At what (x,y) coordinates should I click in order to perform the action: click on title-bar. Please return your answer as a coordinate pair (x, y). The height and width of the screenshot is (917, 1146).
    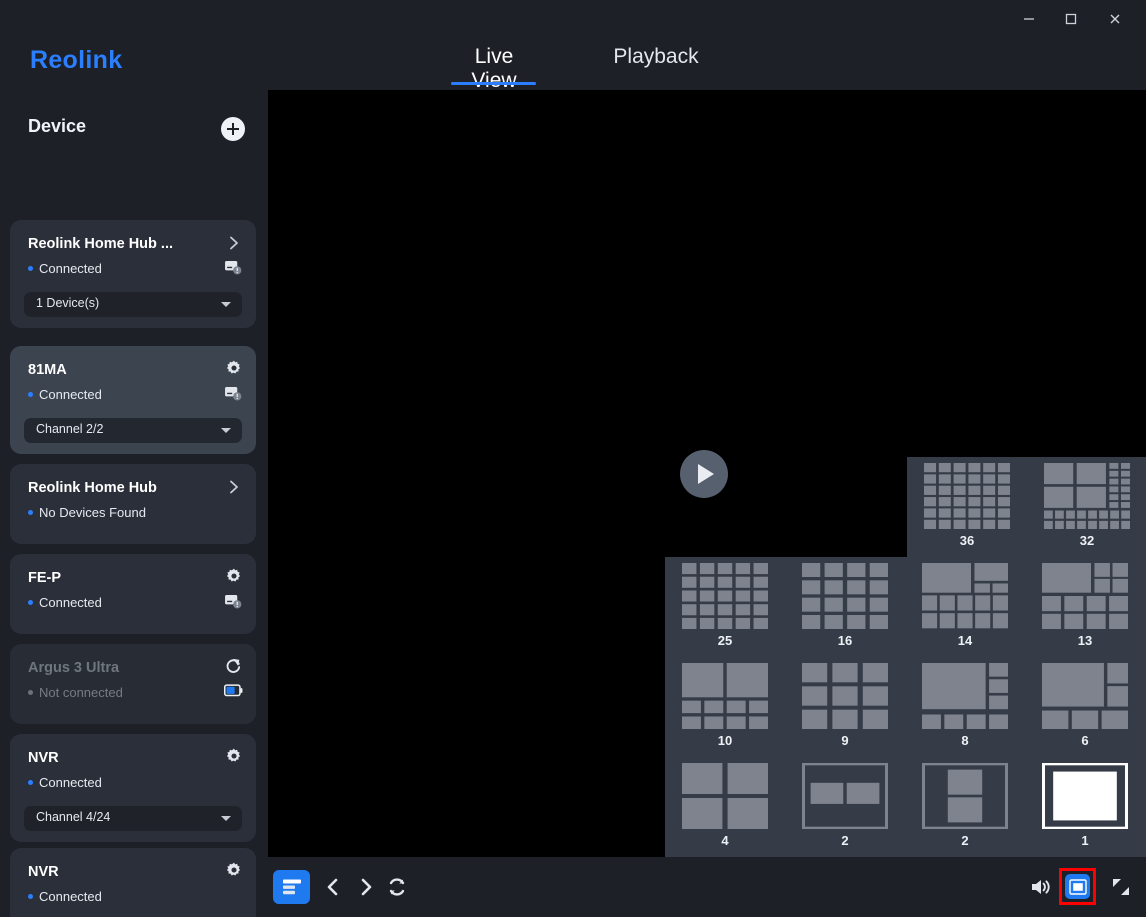
    Looking at the image, I should click on (573, 19).